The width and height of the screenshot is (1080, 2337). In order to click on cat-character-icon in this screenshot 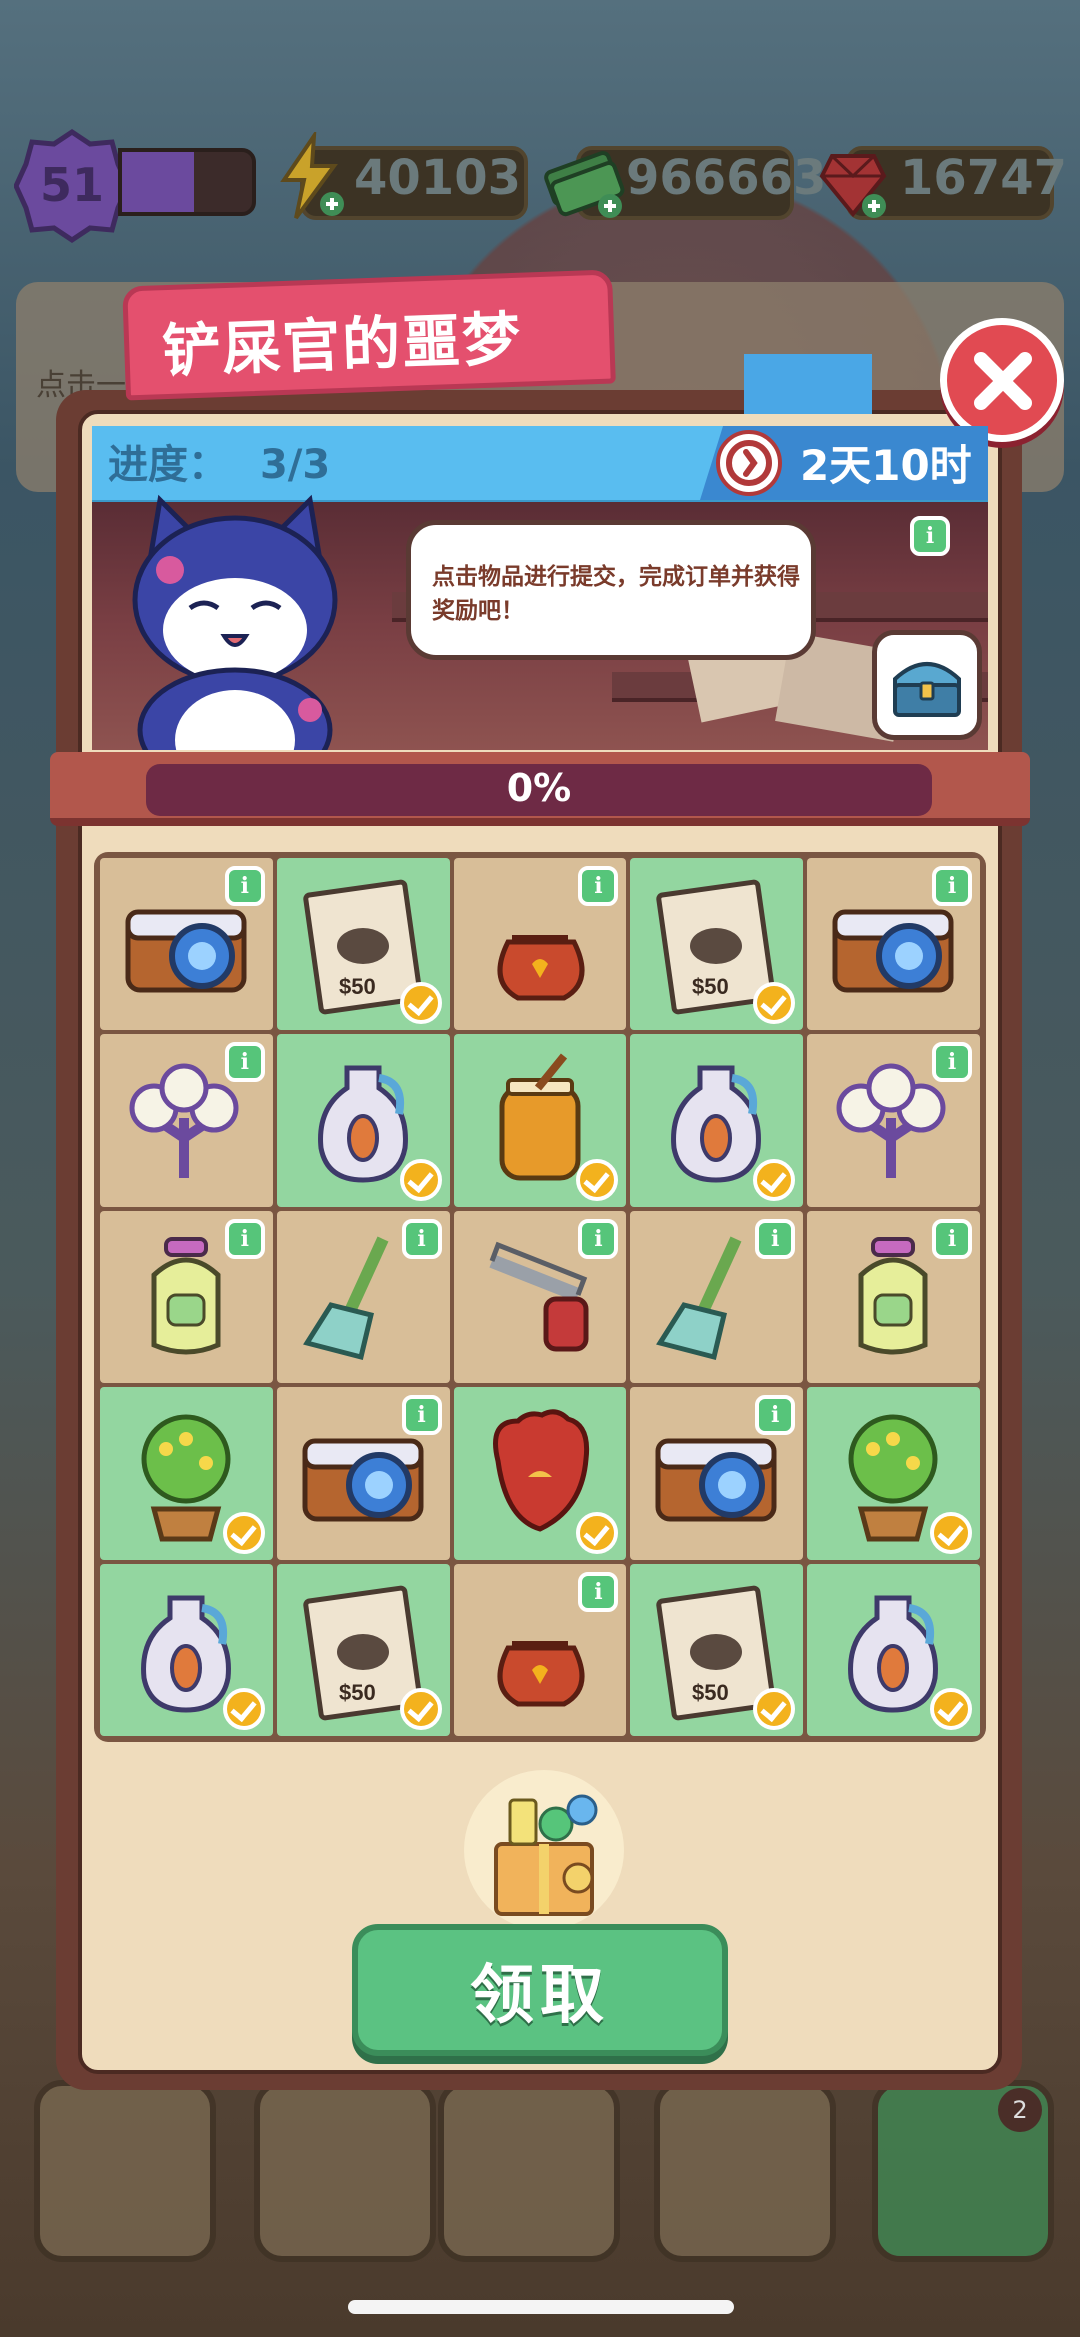, I will do `click(235, 622)`.